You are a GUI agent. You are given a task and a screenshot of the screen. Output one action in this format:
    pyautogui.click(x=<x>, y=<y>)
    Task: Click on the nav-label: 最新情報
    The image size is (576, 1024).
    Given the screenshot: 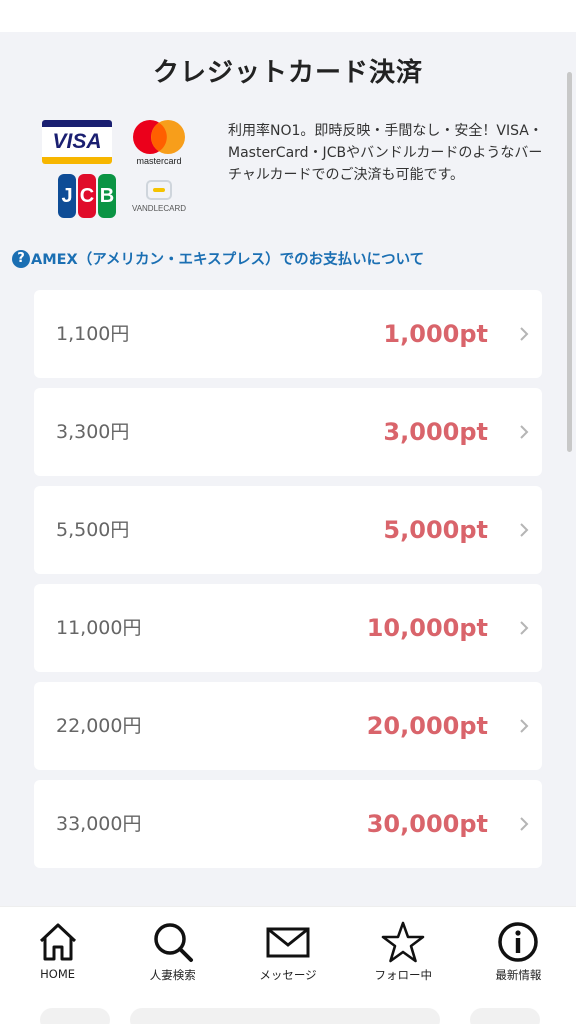 What is the action you would take?
    pyautogui.click(x=518, y=975)
    